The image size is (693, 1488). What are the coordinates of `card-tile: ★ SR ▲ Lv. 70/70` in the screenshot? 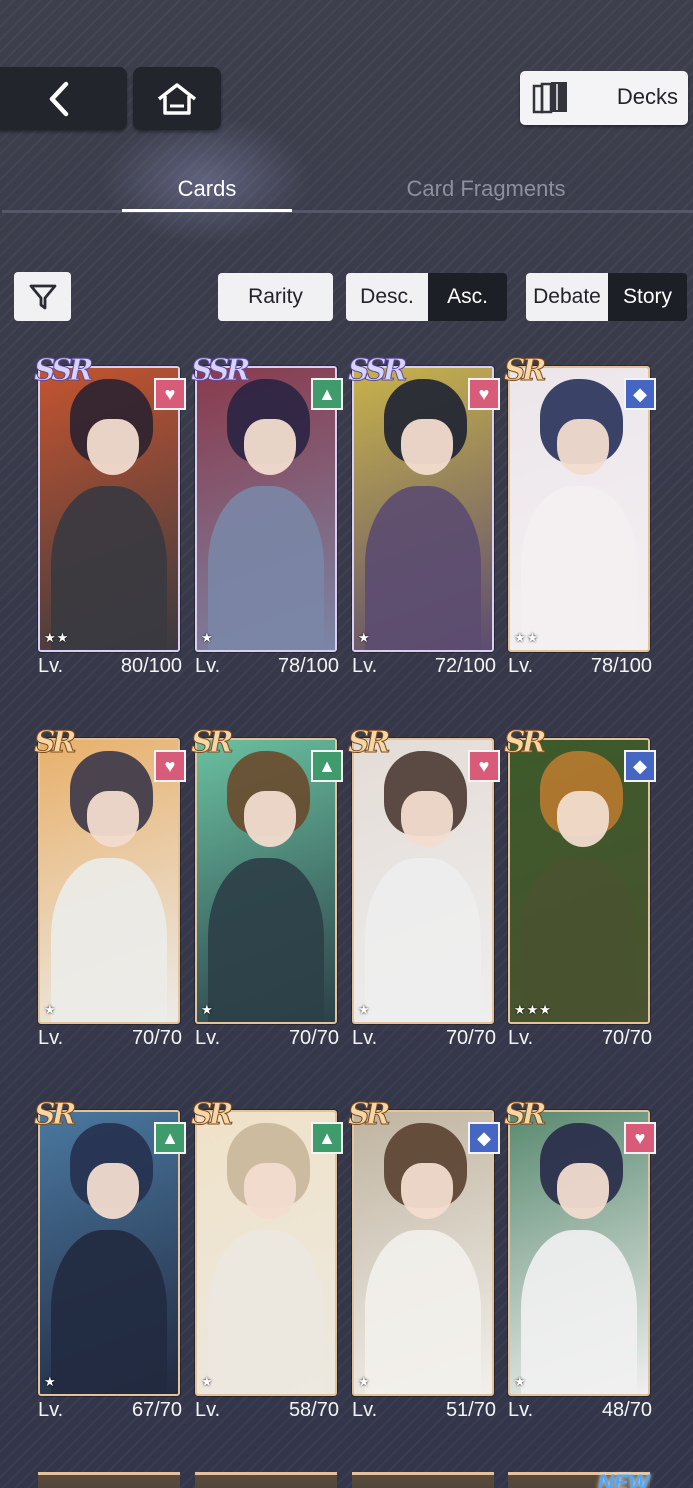 It's located at (267, 887).